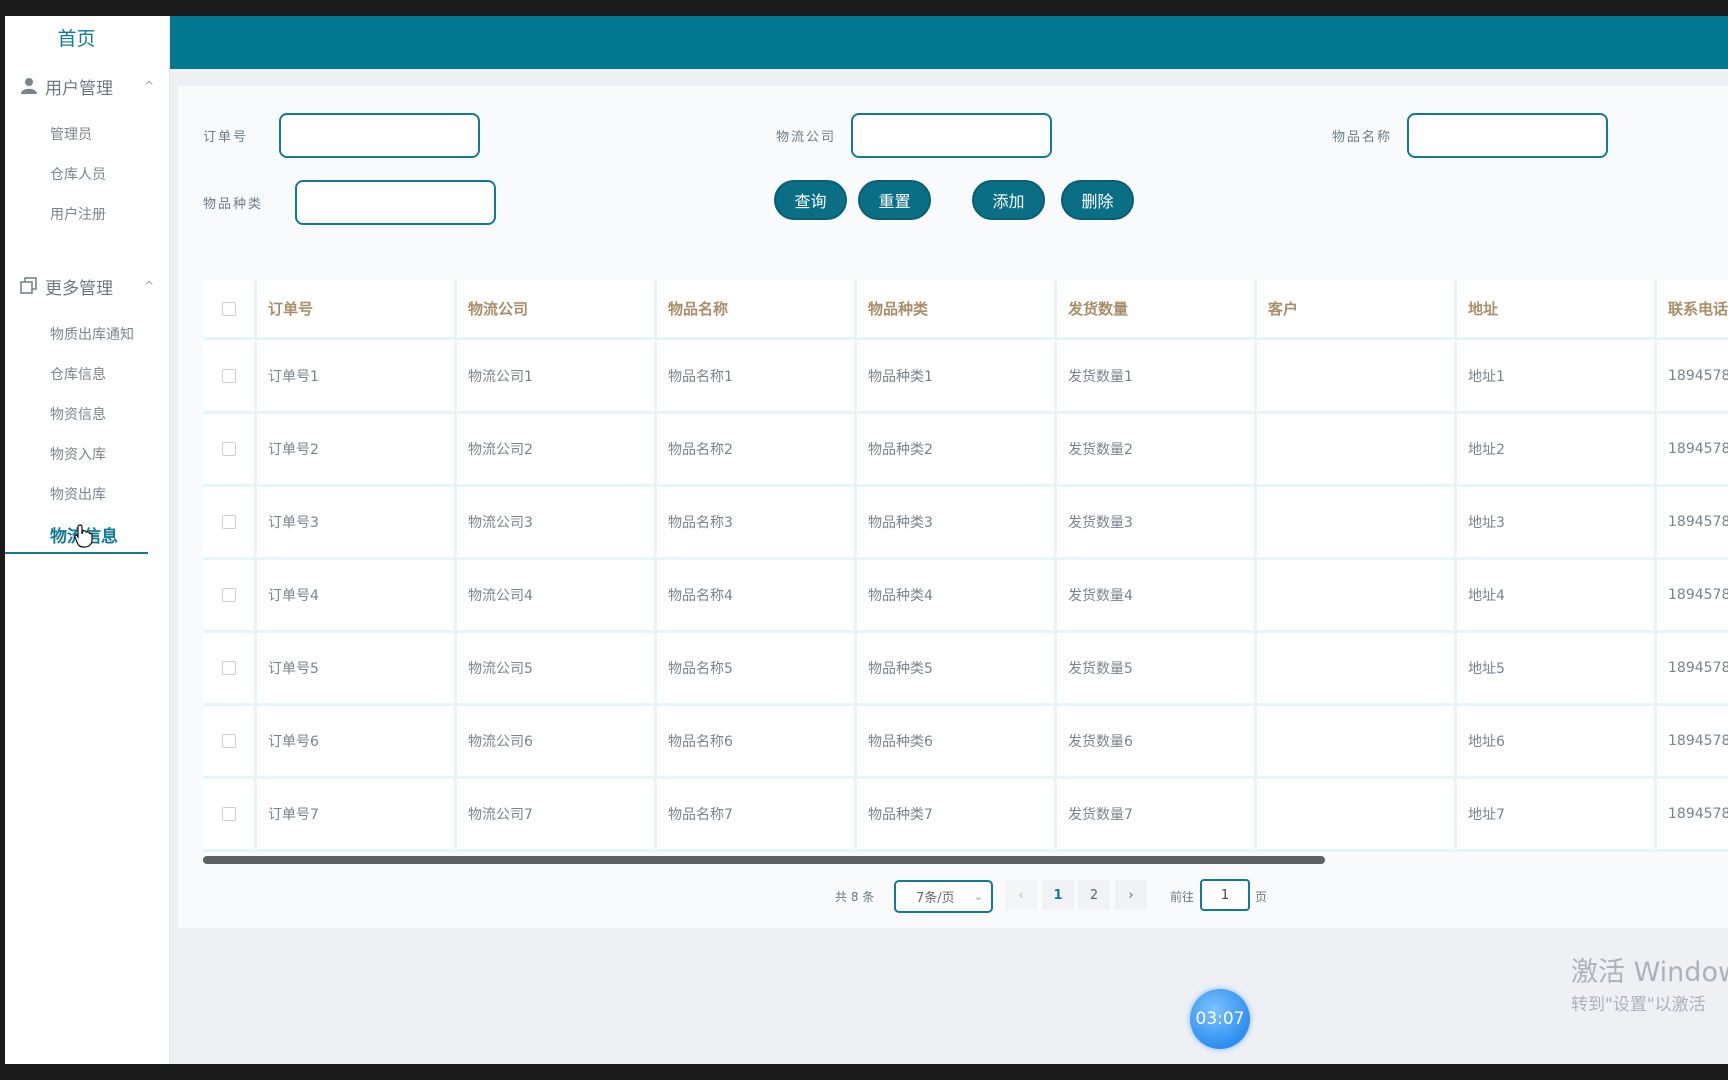  I want to click on table-row: 订单号4 物流公司4 物品名称4 物品种类4 发货数量4 地址4 1894578, so click(965, 596).